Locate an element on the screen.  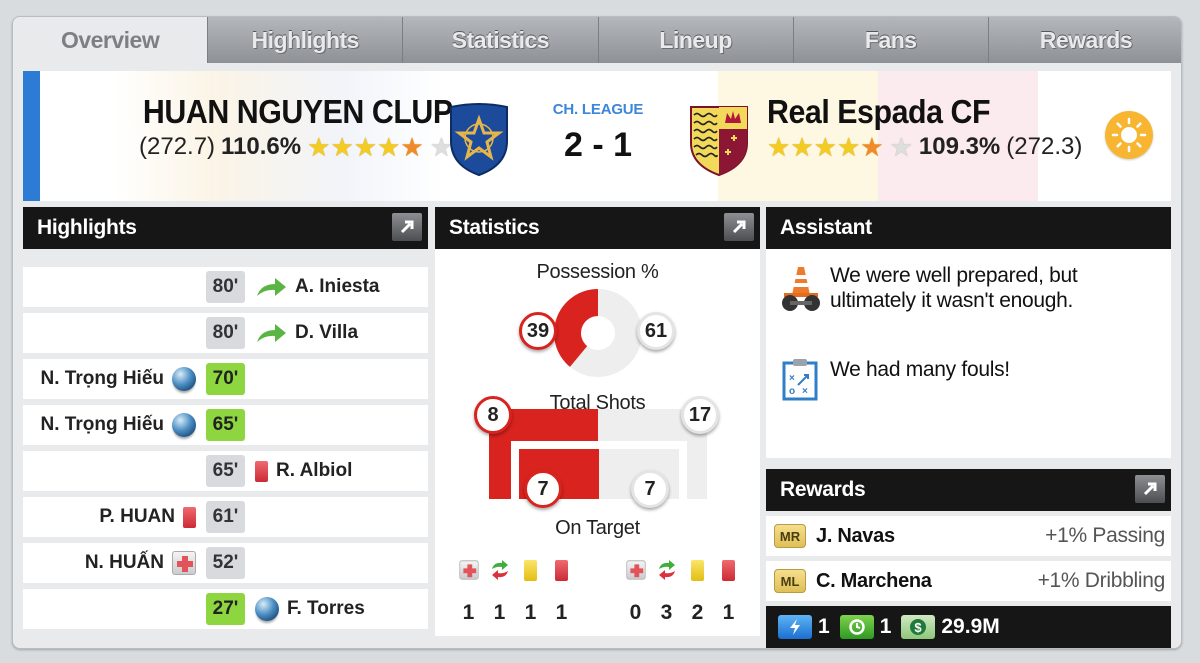
home-event: P. HUAN is located at coordinates (147, 517).